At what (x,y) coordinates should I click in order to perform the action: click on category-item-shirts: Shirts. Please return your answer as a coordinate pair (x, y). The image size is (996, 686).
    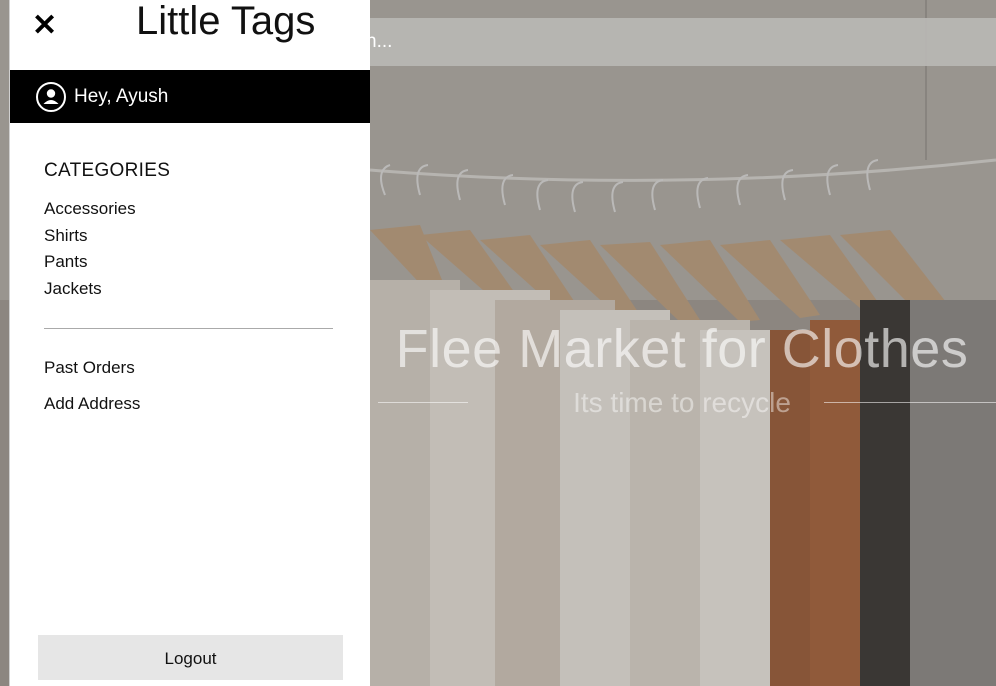
    Looking at the image, I should click on (90, 238).